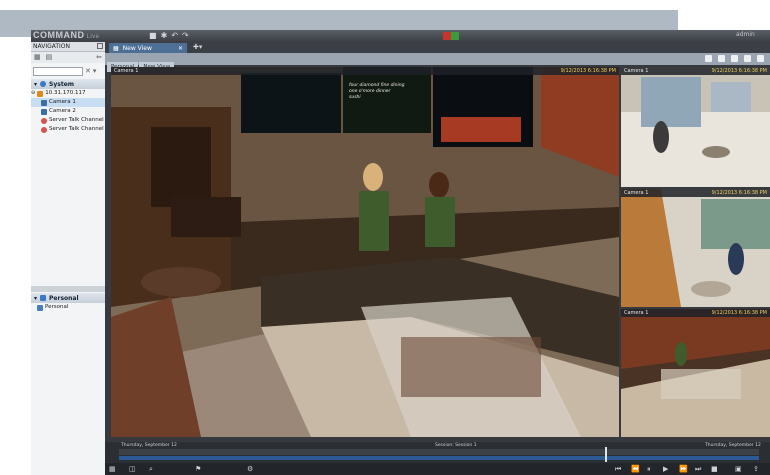  I want to click on panel-splitter, so click(68, 289).